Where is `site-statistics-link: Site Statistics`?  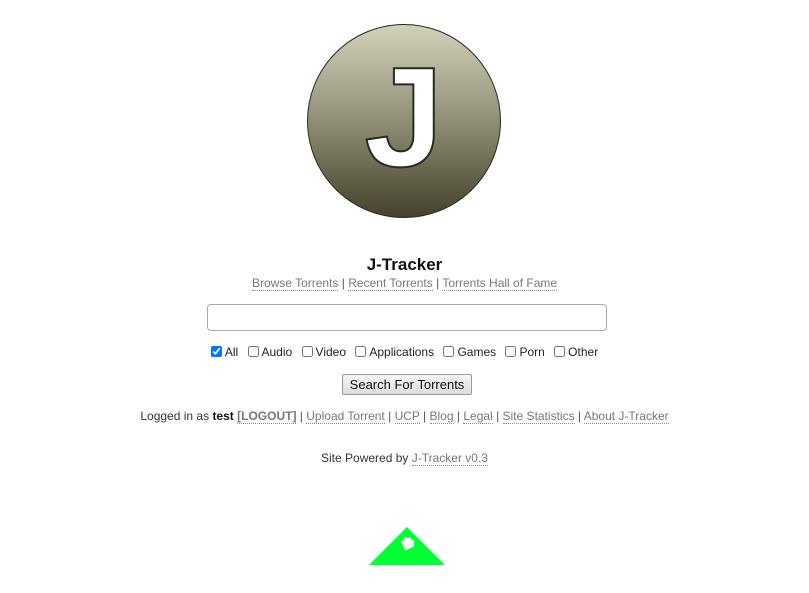 site-statistics-link: Site Statistics is located at coordinates (538, 416).